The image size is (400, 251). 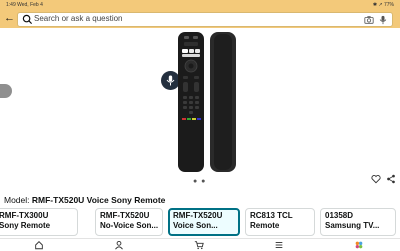 What do you see at coordinates (339, 215) in the screenshot?
I see `variant-name: 01358D` at bounding box center [339, 215].